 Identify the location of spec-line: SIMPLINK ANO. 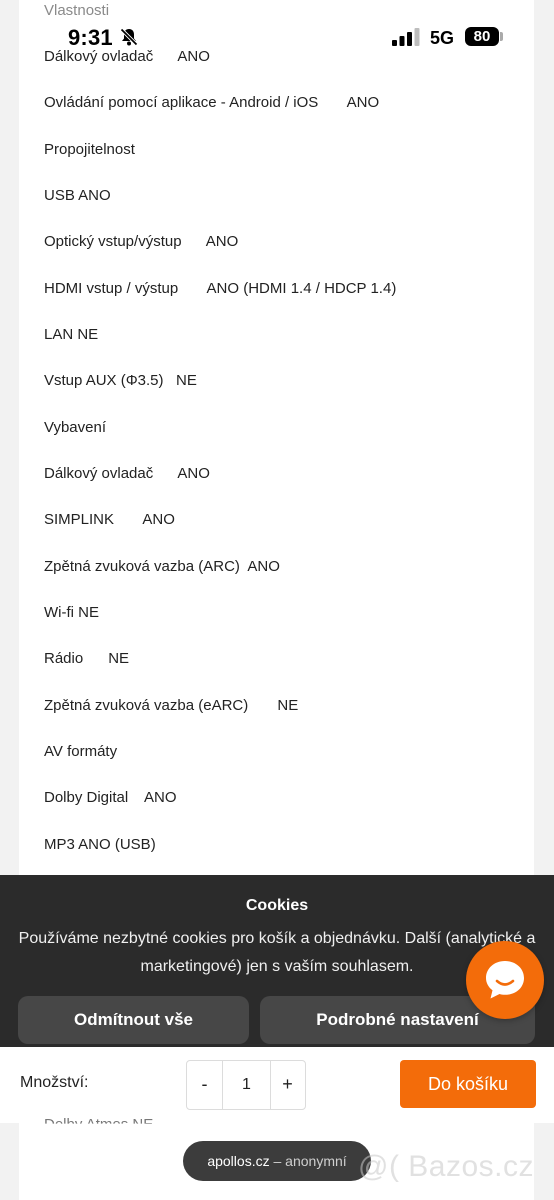
(109, 519).